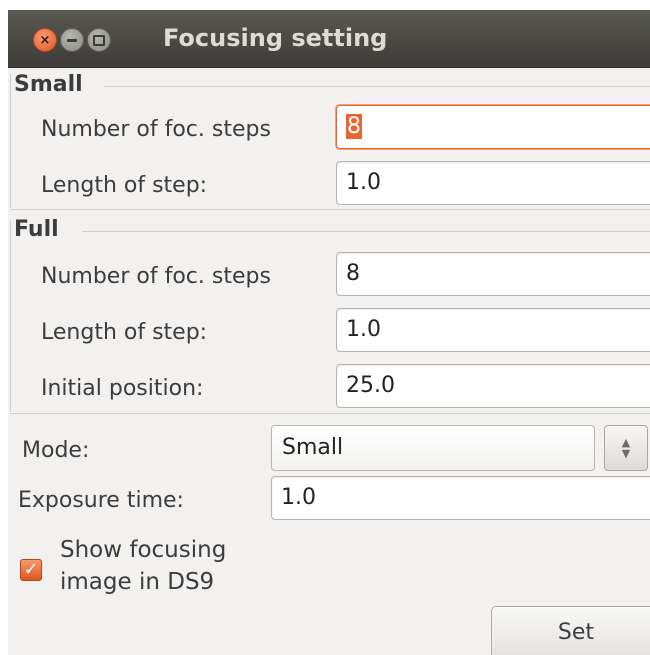 Image resolution: width=650 pixels, height=655 pixels. Describe the element at coordinates (99, 40) in the screenshot. I see `maximize-icon` at that location.